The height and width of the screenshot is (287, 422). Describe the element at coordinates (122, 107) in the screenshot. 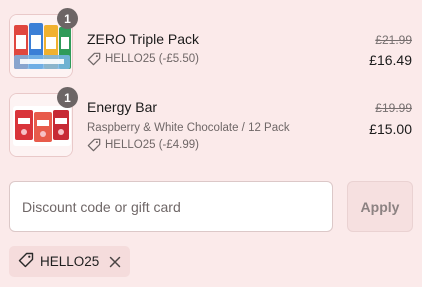

I see `product-title: Energy Bar` at that location.